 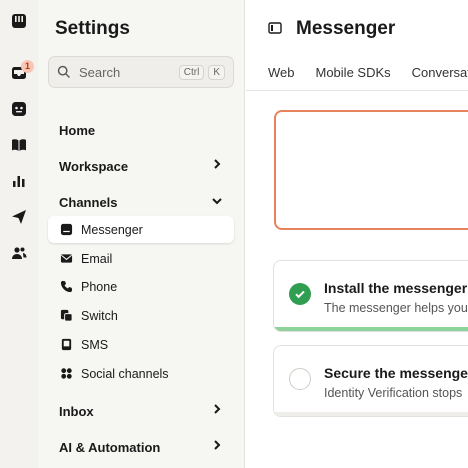 I want to click on knowledge-book-icon, so click(x=19, y=145).